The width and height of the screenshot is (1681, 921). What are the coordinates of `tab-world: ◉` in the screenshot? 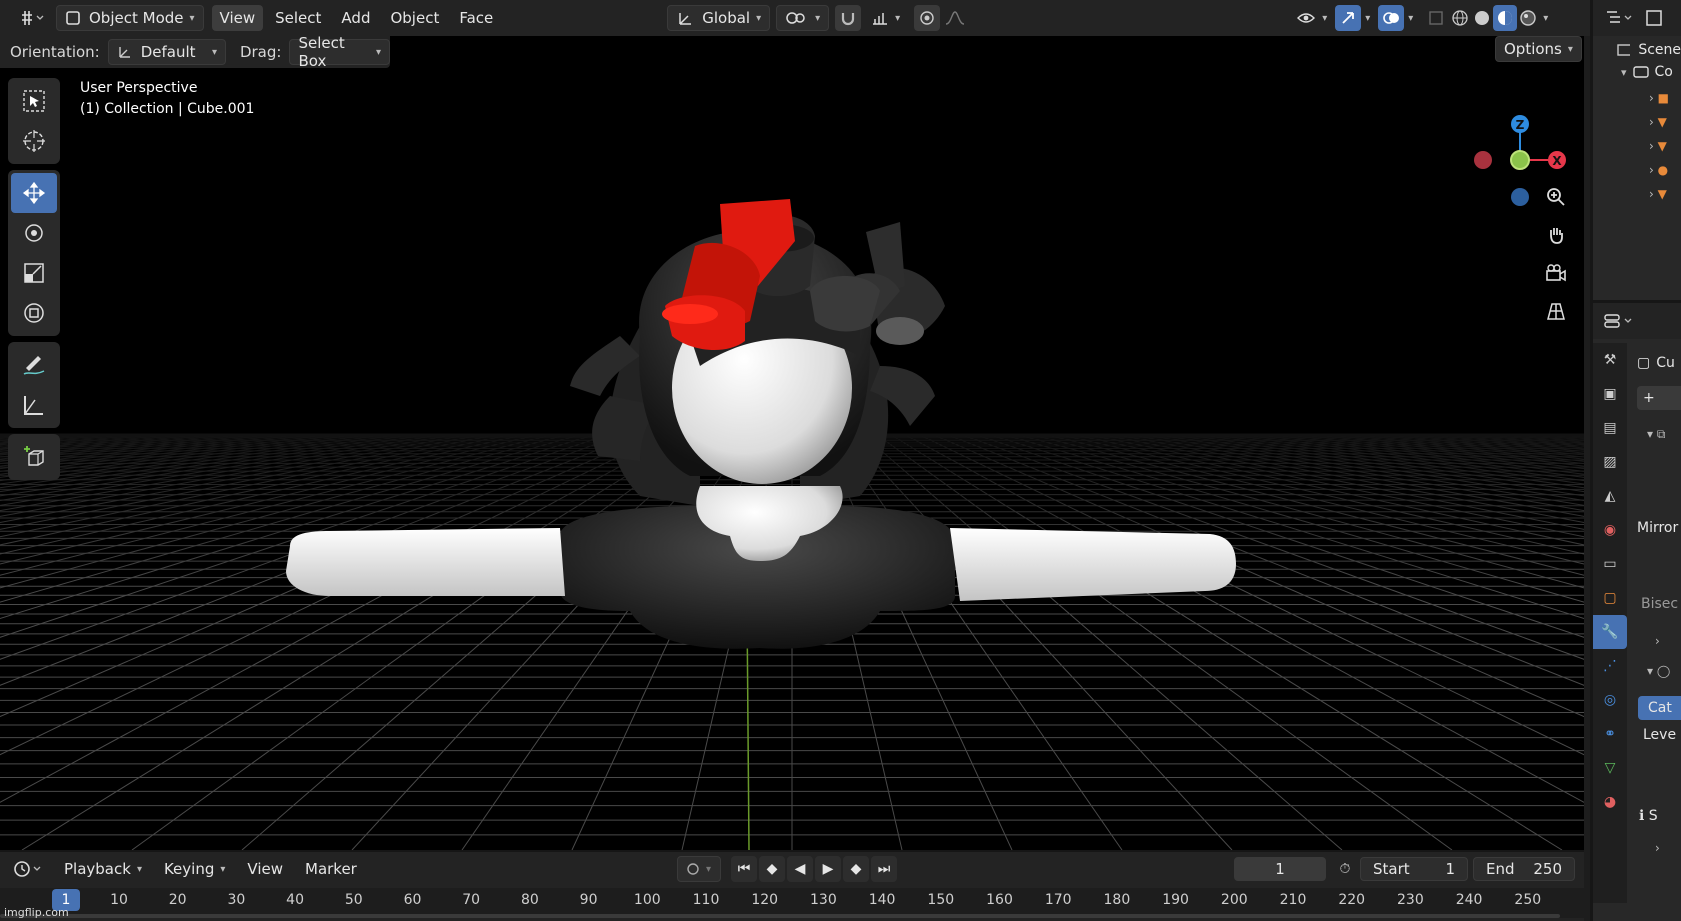 It's located at (1610, 530).